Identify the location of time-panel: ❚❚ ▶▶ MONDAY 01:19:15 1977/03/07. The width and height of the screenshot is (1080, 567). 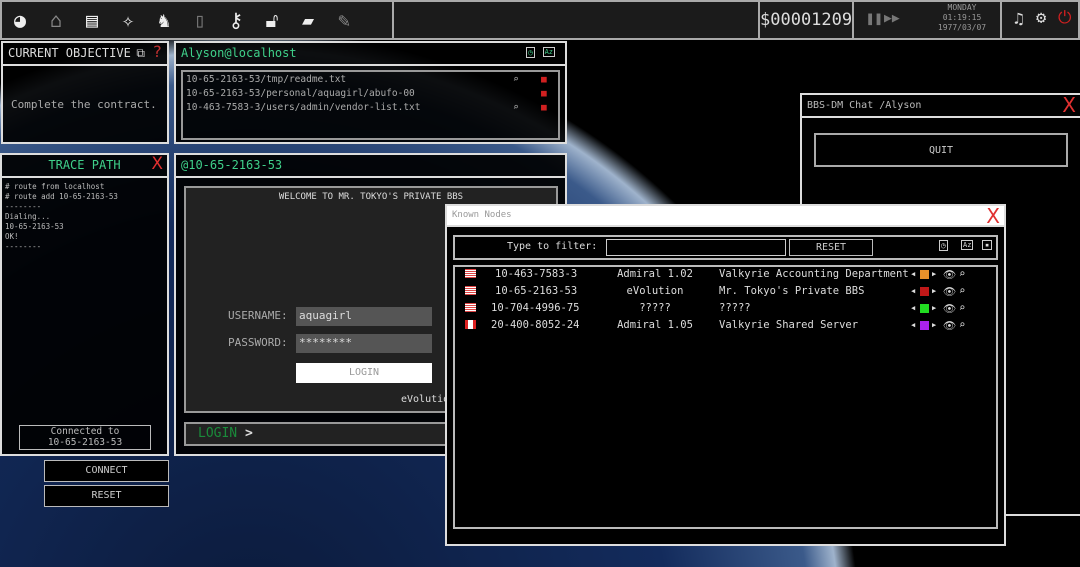
(927, 20).